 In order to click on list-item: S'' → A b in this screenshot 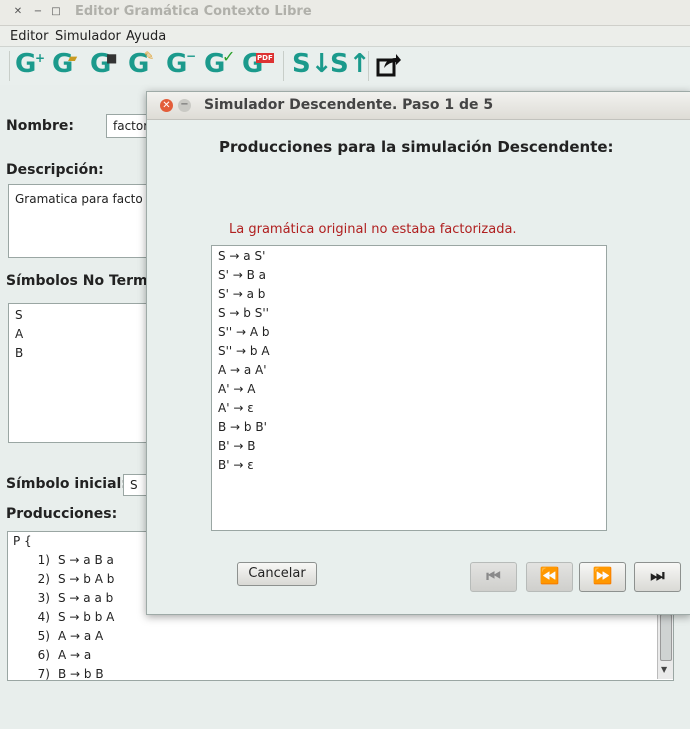, I will do `click(244, 332)`.